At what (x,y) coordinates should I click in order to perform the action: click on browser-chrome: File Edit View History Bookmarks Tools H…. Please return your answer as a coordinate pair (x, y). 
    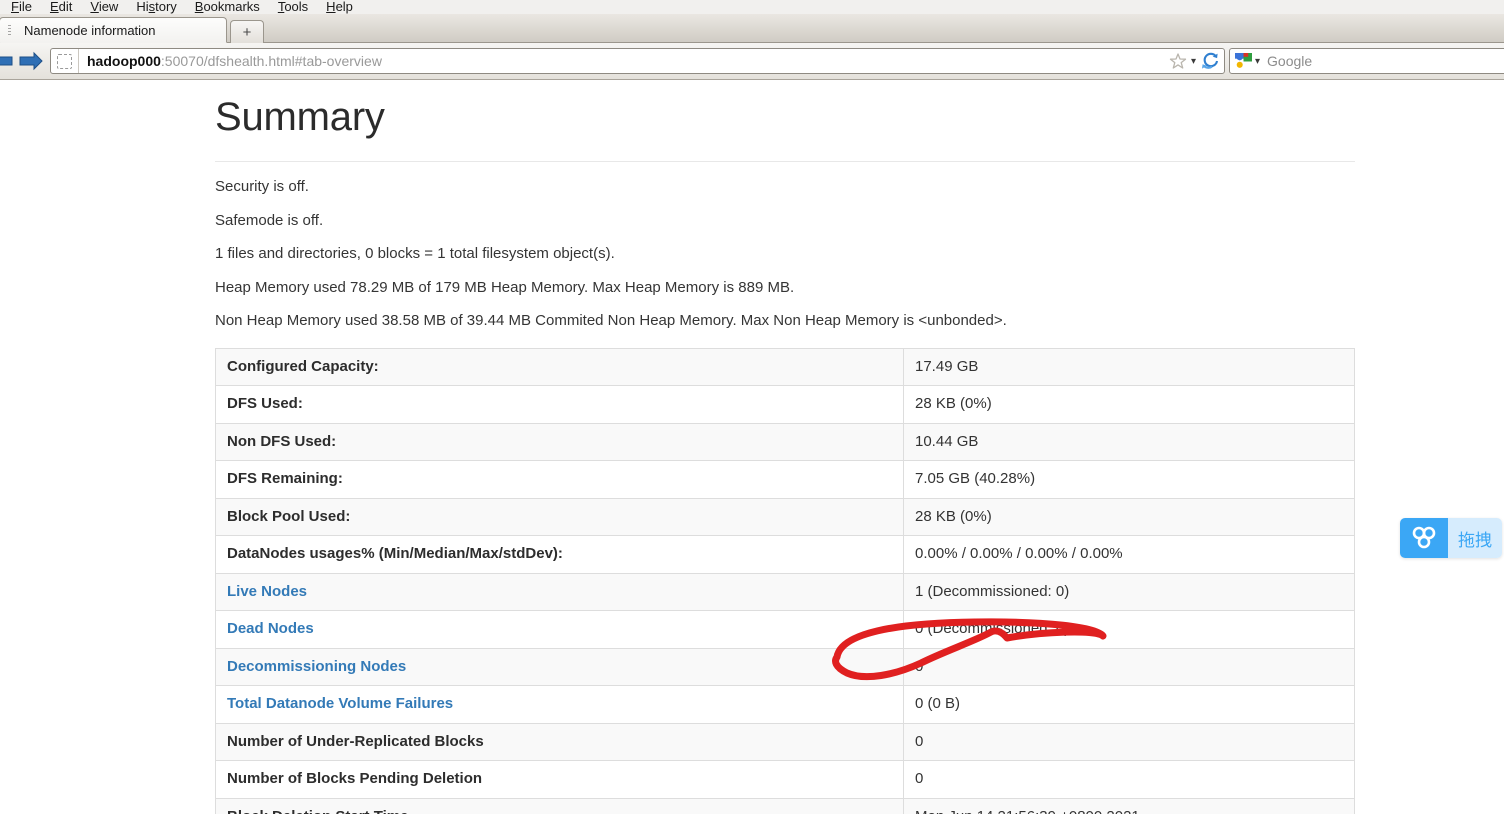
    Looking at the image, I should click on (752, 40).